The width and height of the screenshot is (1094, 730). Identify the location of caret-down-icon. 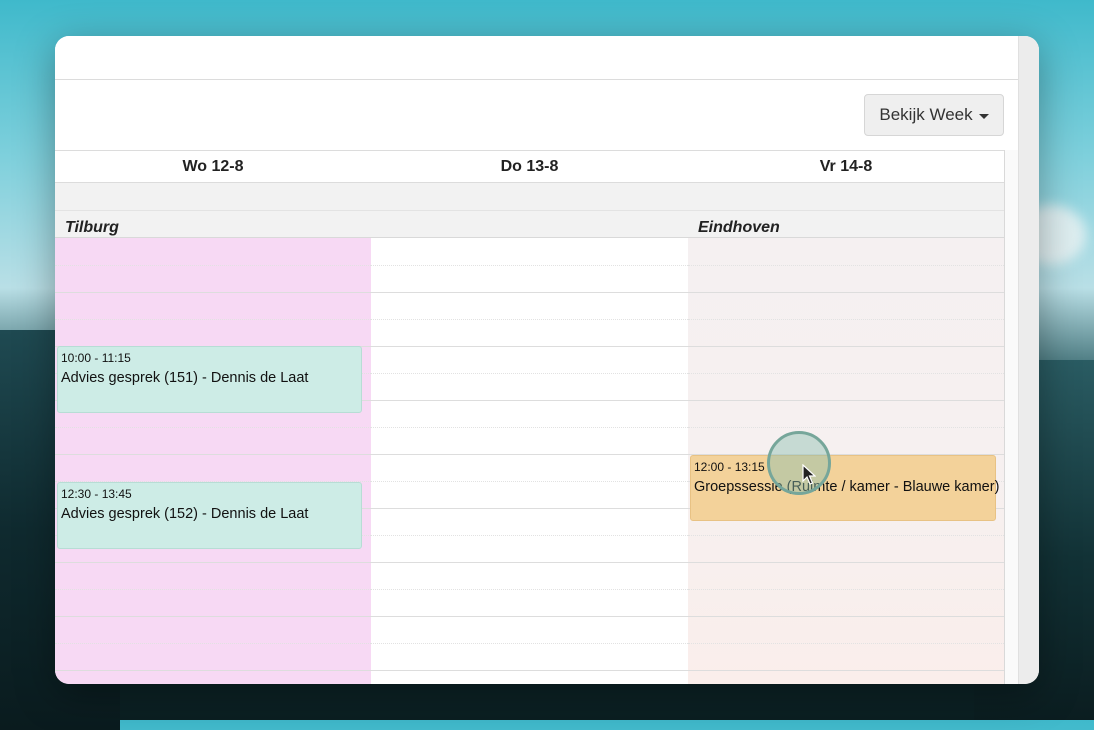
(983, 116).